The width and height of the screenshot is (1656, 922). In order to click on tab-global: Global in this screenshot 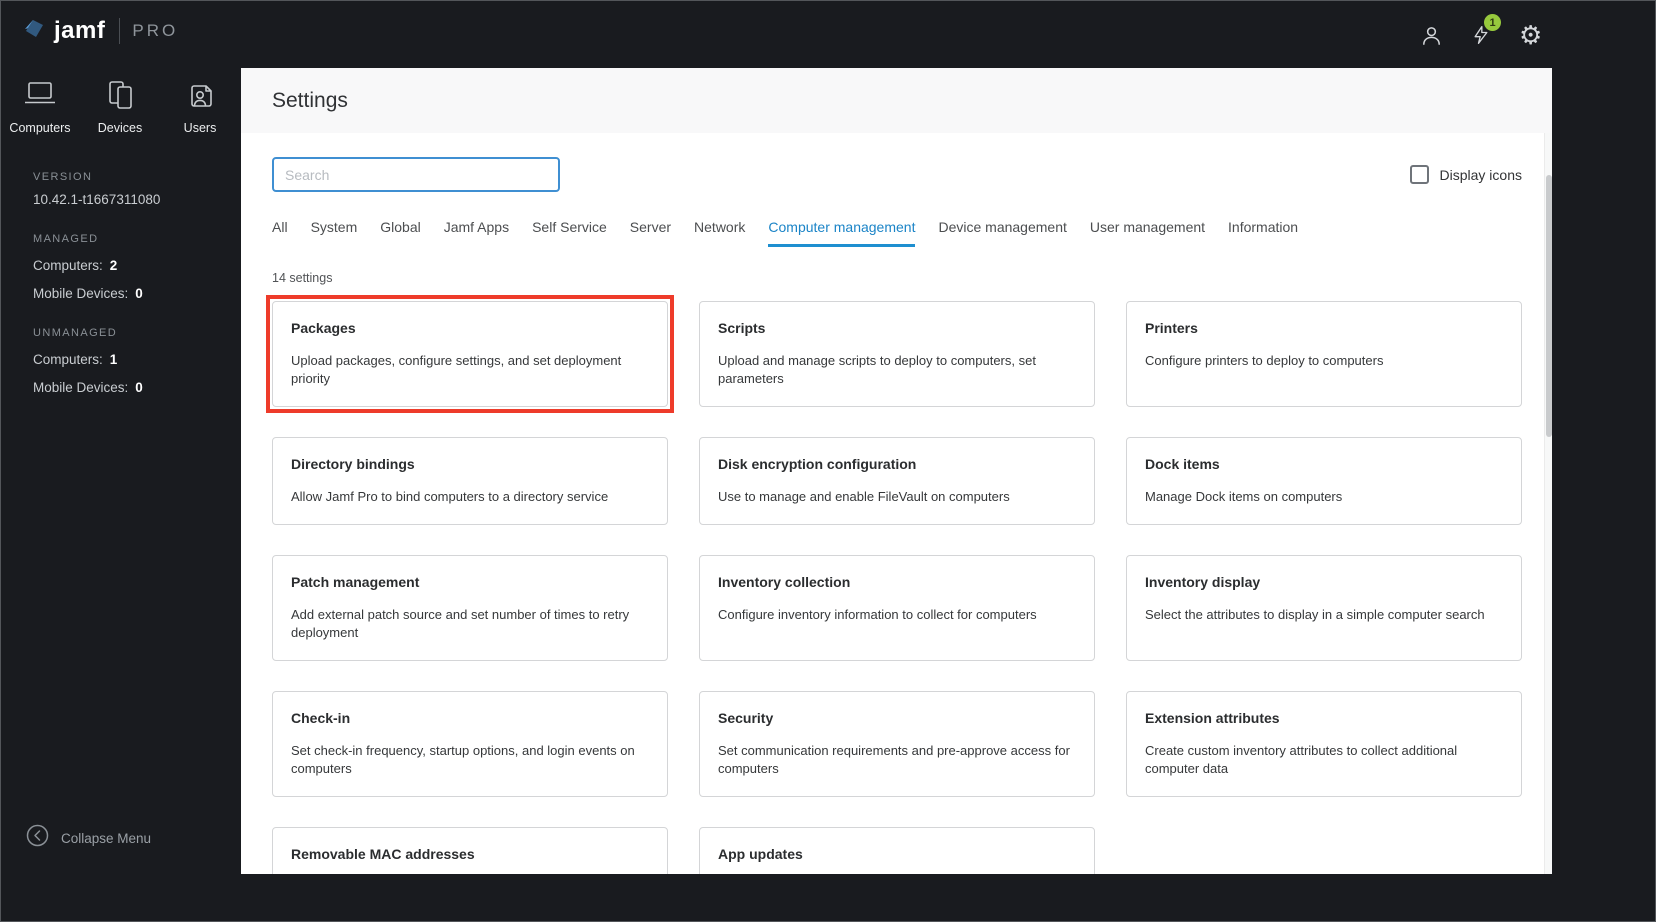, I will do `click(400, 233)`.